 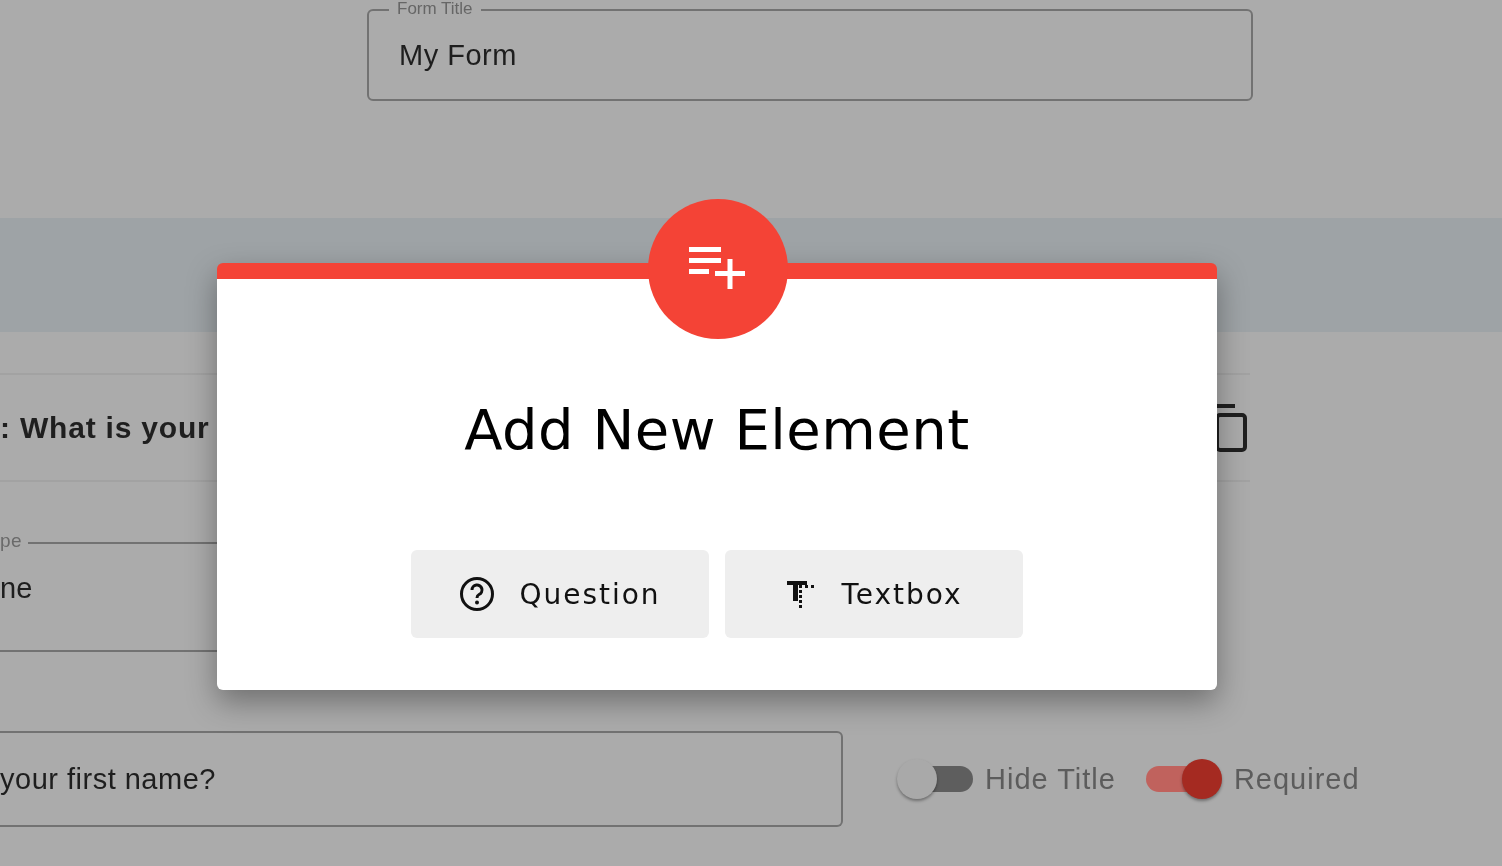 What do you see at coordinates (16, 588) in the screenshot?
I see `field-value: ne` at bounding box center [16, 588].